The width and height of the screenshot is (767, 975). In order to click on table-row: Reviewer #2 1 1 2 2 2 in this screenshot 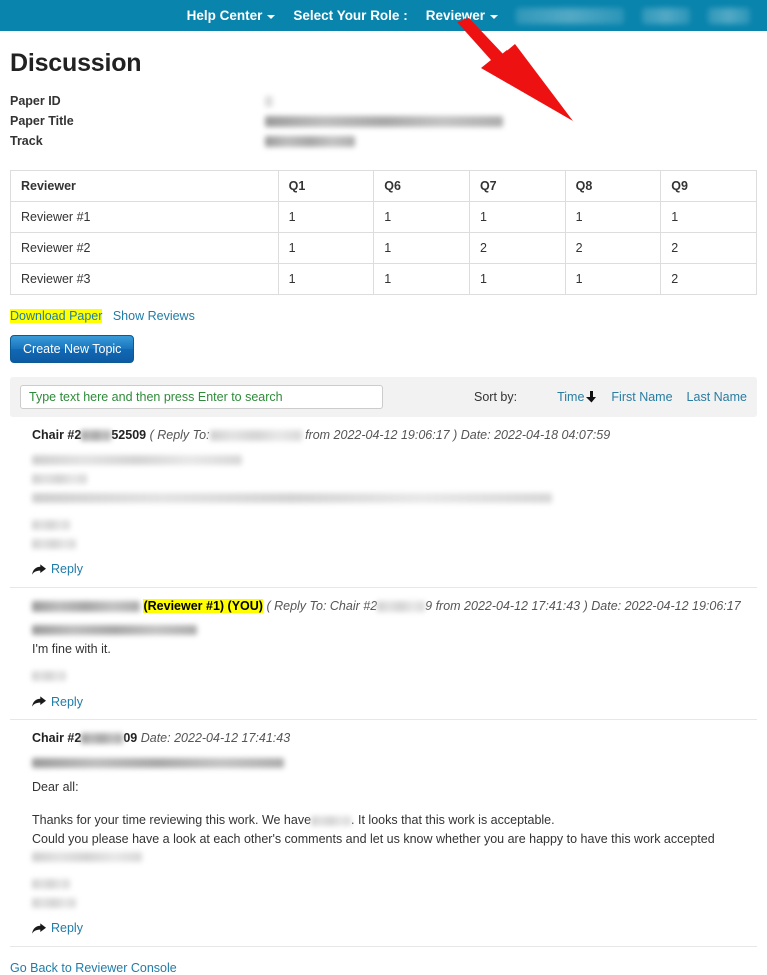, I will do `click(383, 248)`.